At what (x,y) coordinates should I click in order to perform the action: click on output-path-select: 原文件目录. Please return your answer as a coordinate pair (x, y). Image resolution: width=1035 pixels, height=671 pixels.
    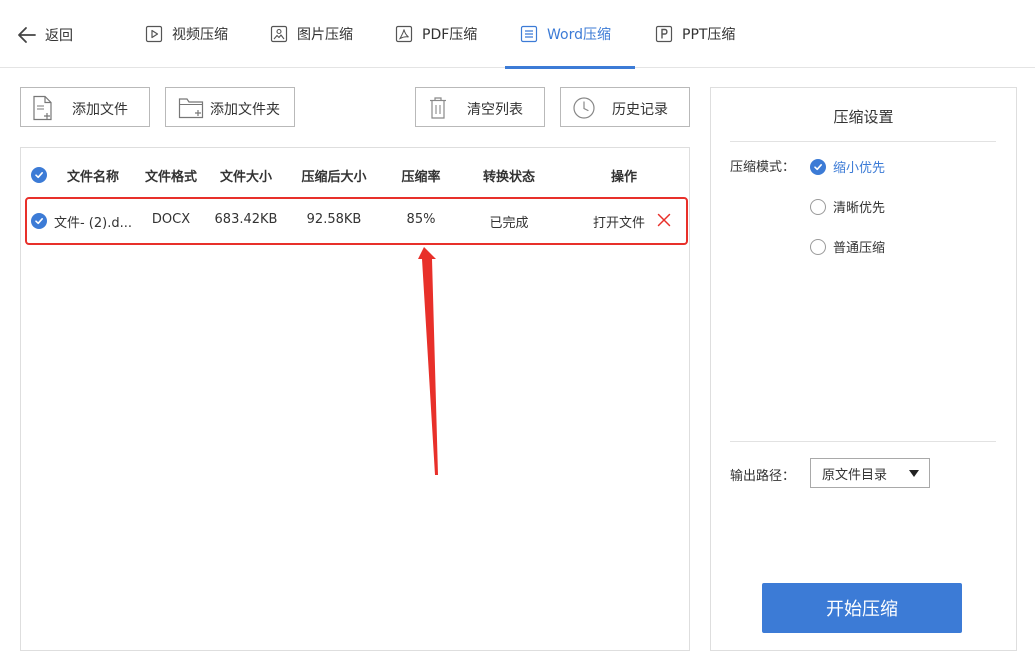
    Looking at the image, I should click on (870, 473).